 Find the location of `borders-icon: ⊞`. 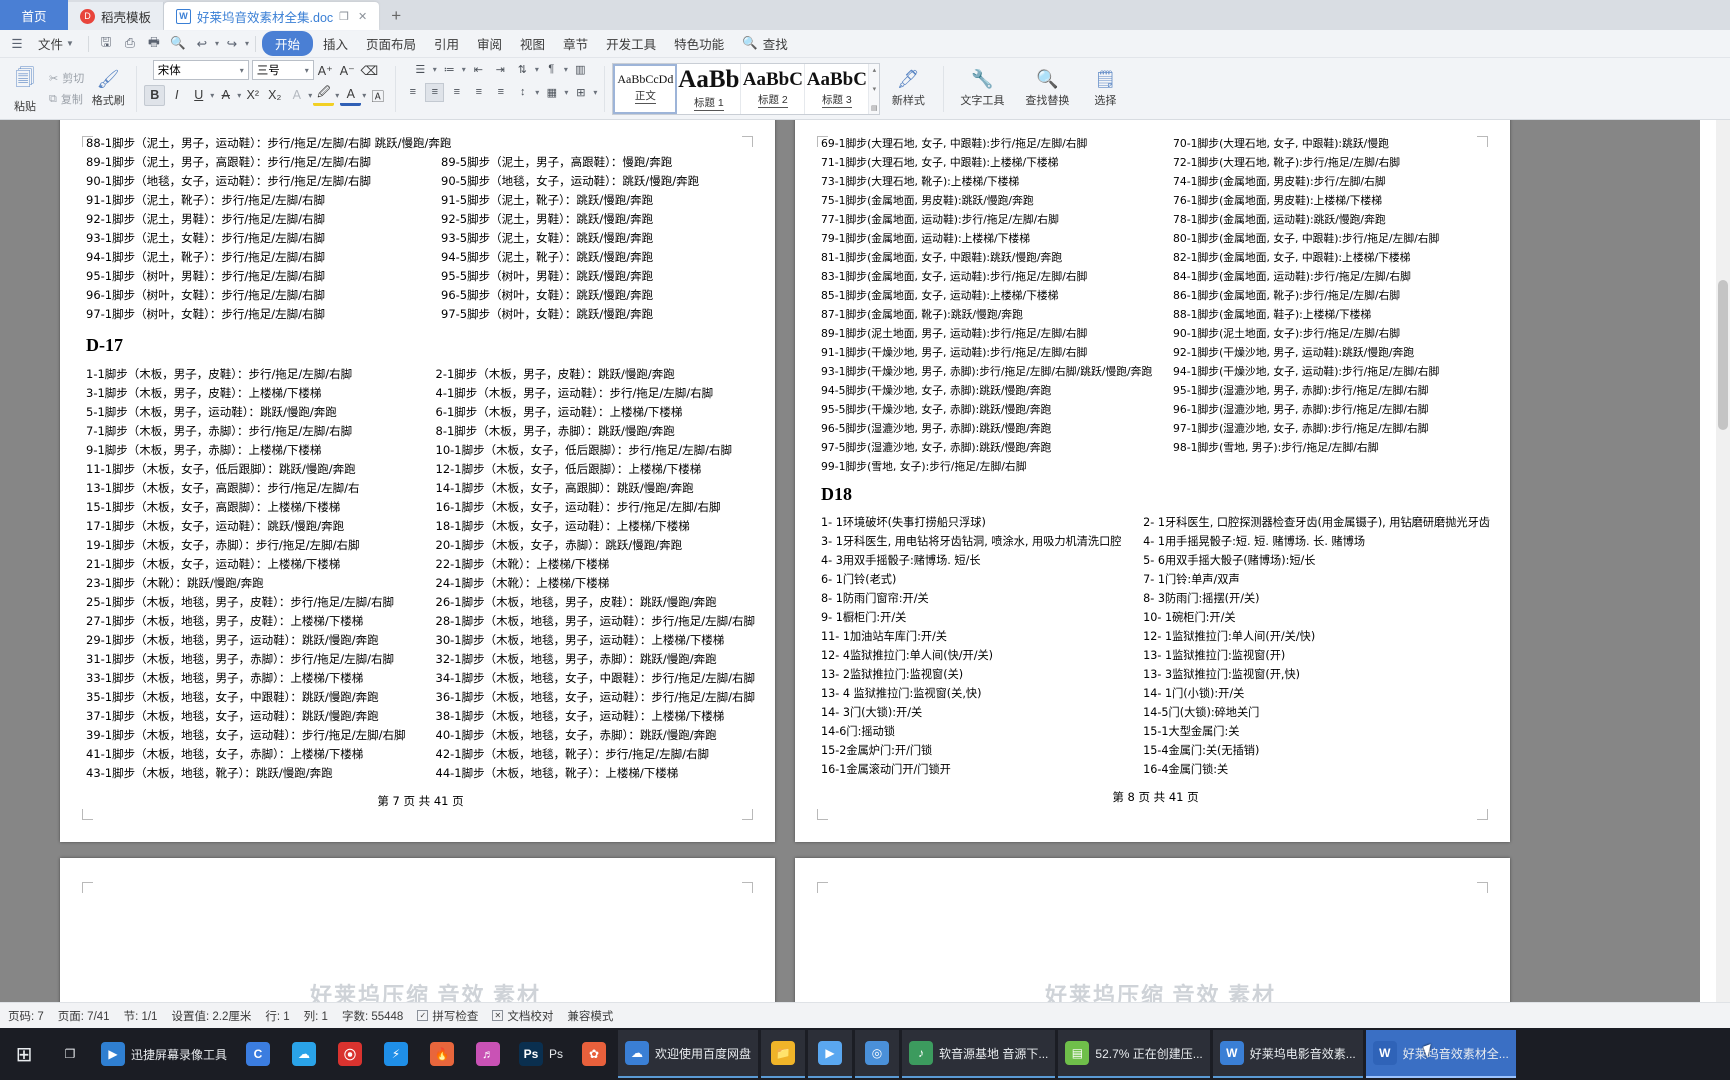

borders-icon: ⊞ is located at coordinates (580, 92).